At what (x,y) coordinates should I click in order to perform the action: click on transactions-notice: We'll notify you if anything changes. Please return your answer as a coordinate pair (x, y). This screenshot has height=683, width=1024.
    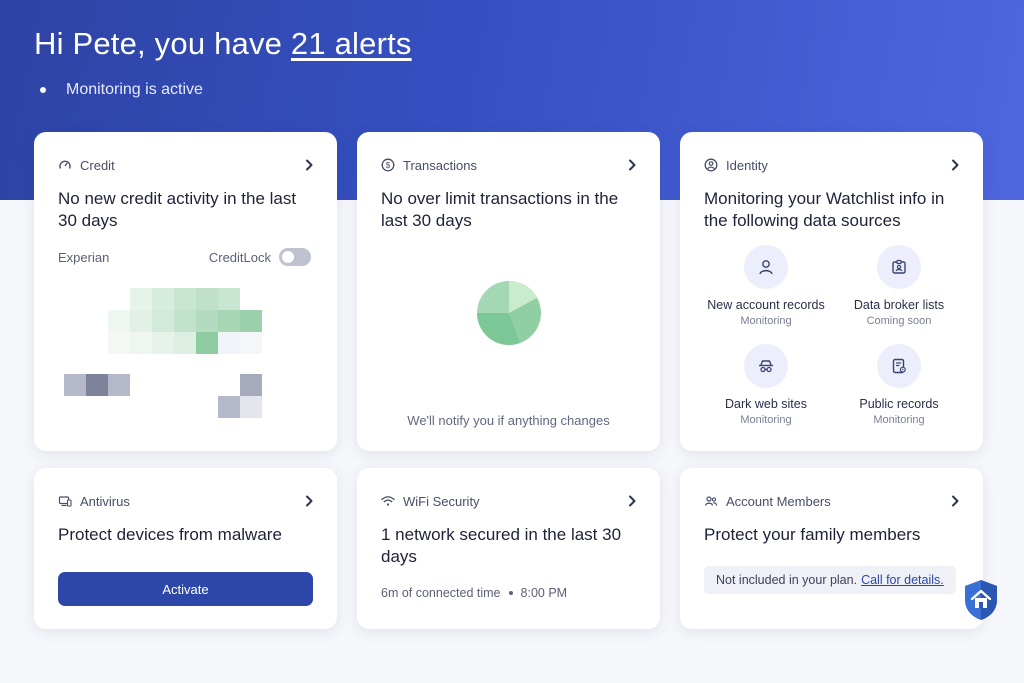
    Looking at the image, I should click on (508, 420).